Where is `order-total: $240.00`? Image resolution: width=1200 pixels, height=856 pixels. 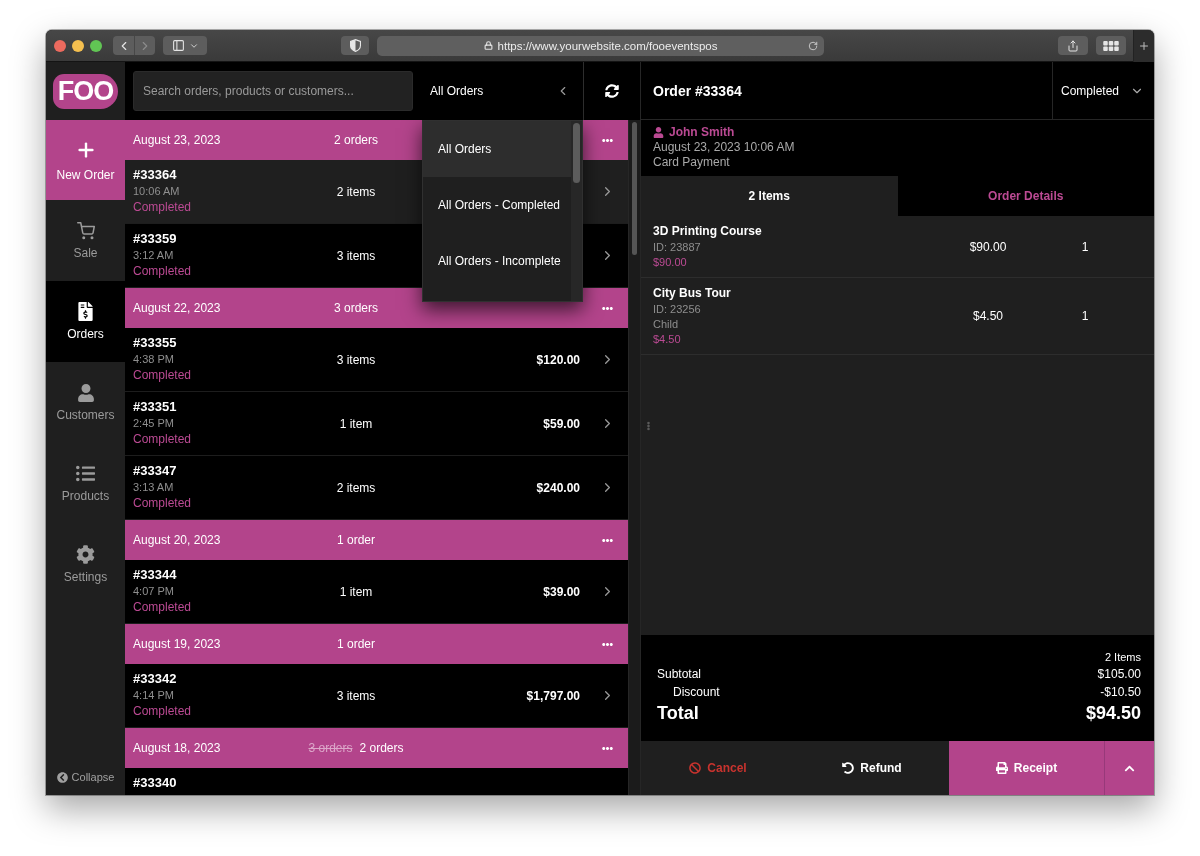
order-total: $240.00 is located at coordinates (558, 487).